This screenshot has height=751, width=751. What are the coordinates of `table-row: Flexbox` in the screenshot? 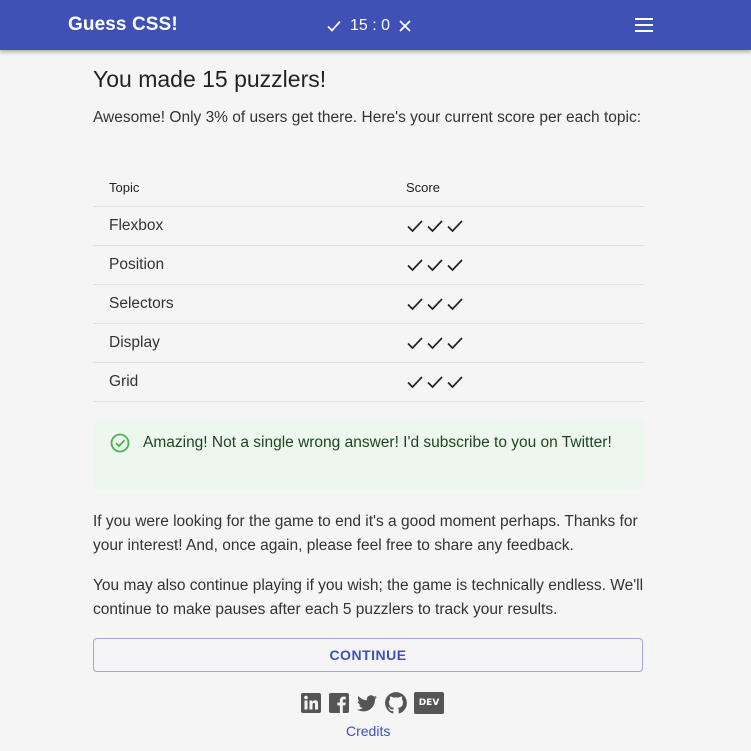 It's located at (368, 226).